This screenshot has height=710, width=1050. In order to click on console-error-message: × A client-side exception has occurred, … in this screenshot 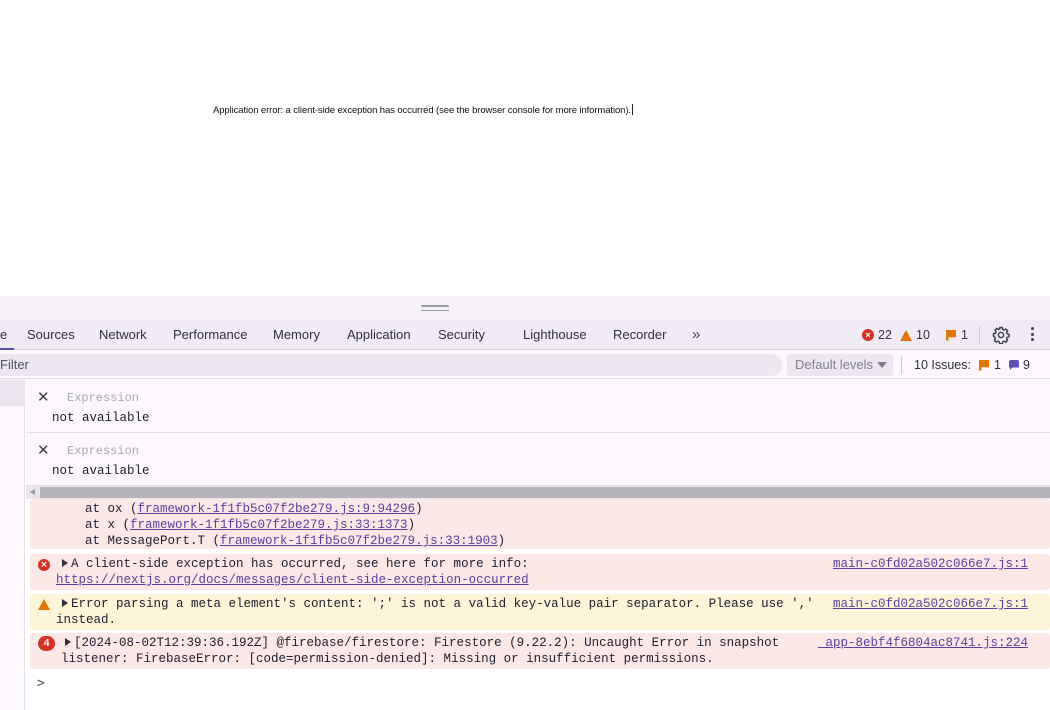, I will do `click(540, 572)`.